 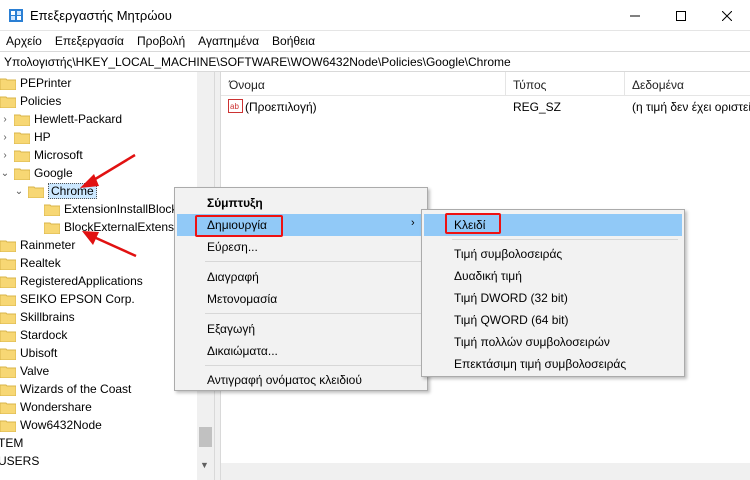 I want to click on tree-item-label: PEPrinter, so click(x=46, y=83).